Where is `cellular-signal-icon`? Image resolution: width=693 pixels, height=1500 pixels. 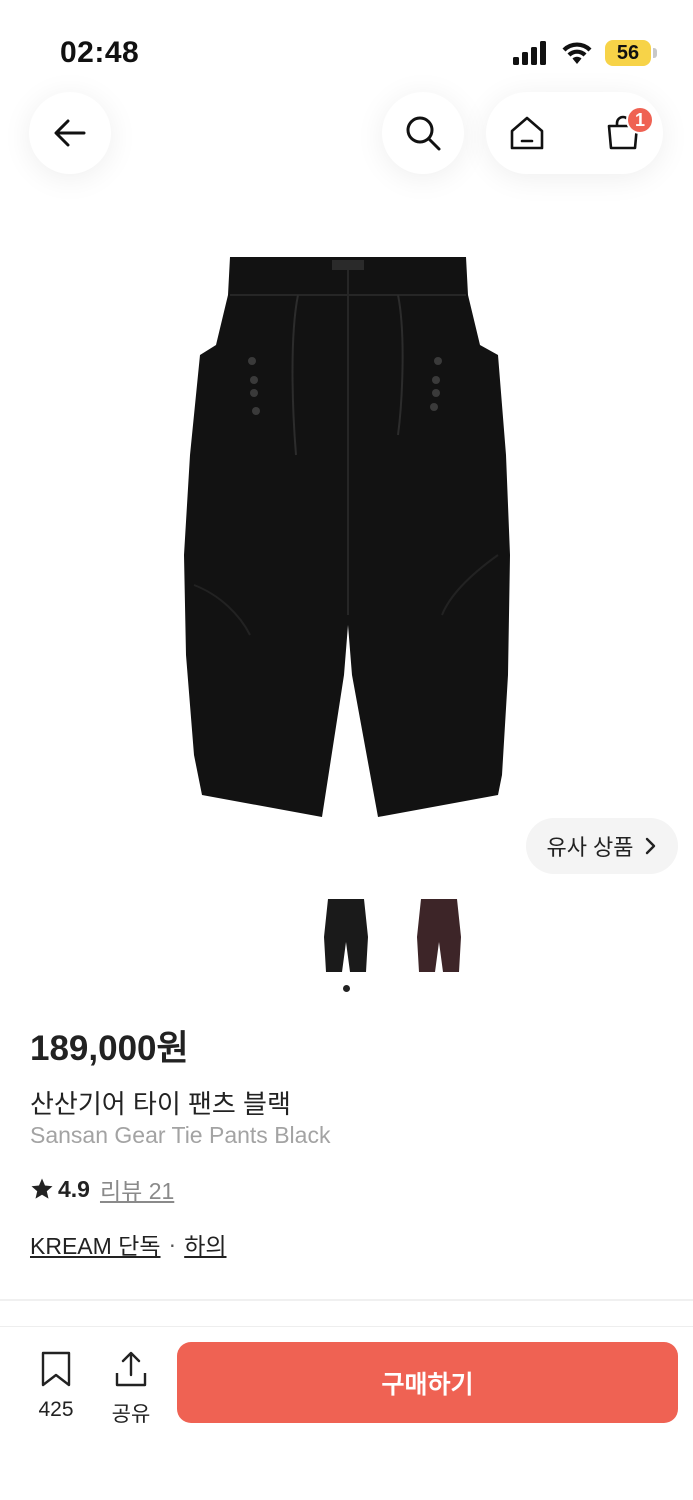 cellular-signal-icon is located at coordinates (529, 53).